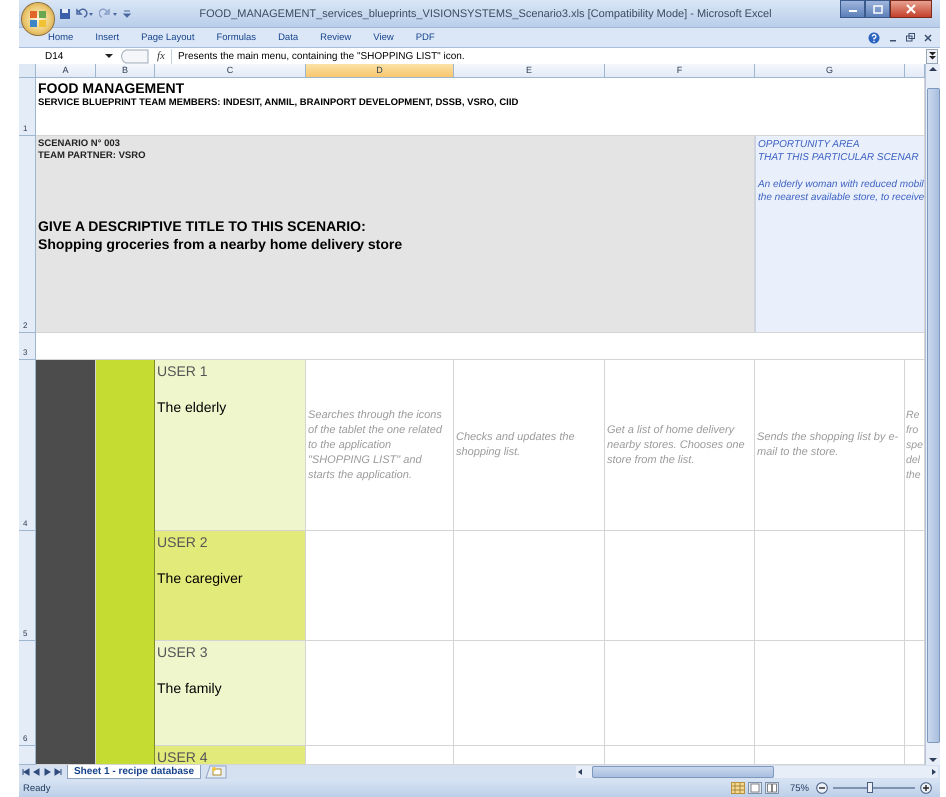 Image resolution: width=946 pixels, height=797 pixels. What do you see at coordinates (755, 788) in the screenshot?
I see `page-layout-view-icon` at bounding box center [755, 788].